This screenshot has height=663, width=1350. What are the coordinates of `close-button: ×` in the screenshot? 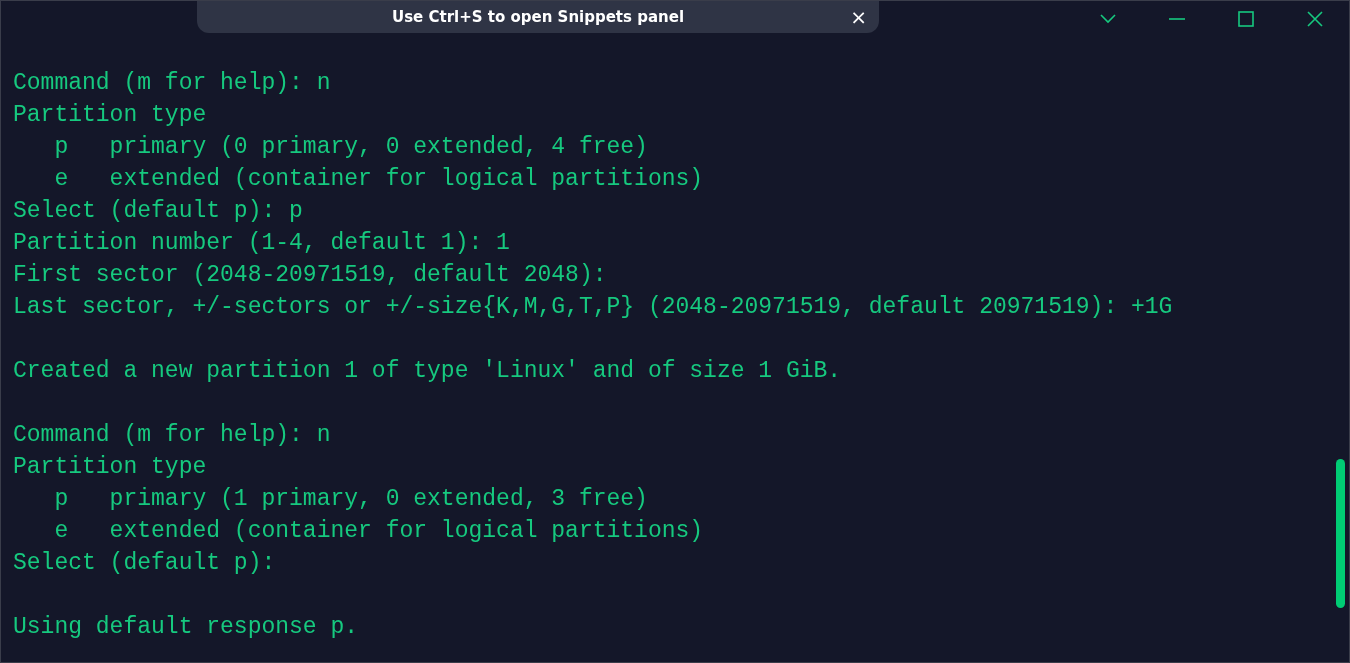 It's located at (858, 17).